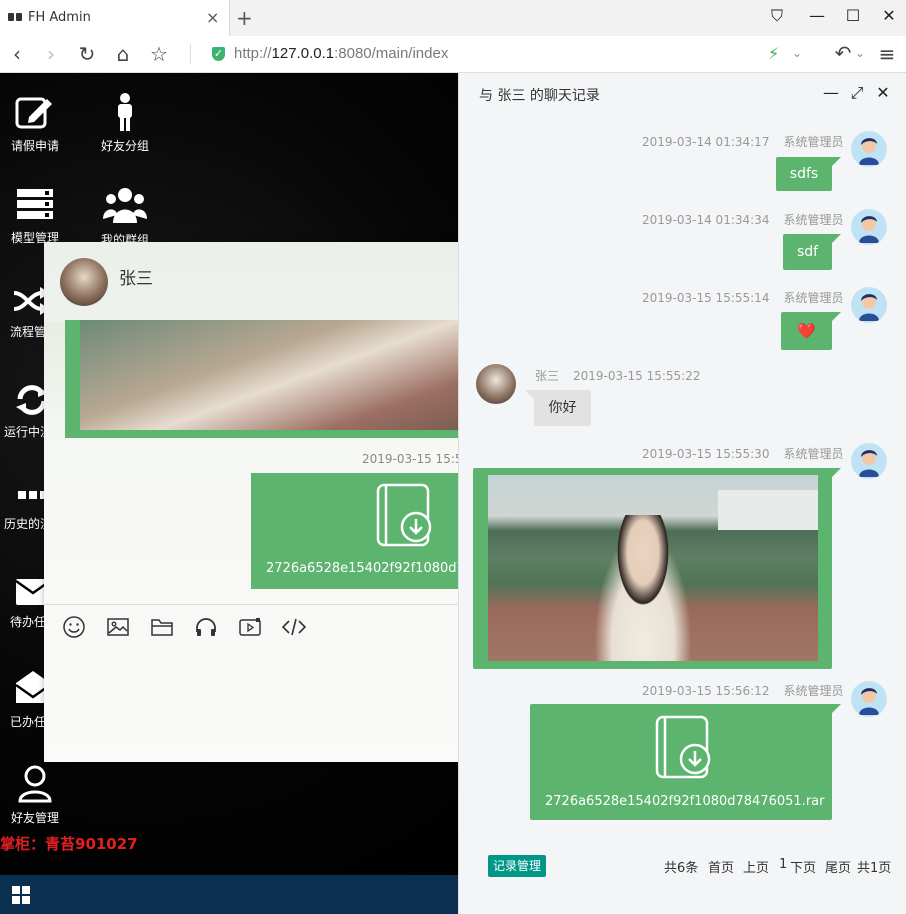  Describe the element at coordinates (857, 93) in the screenshot. I see `maximize-icon: ⤢` at that location.